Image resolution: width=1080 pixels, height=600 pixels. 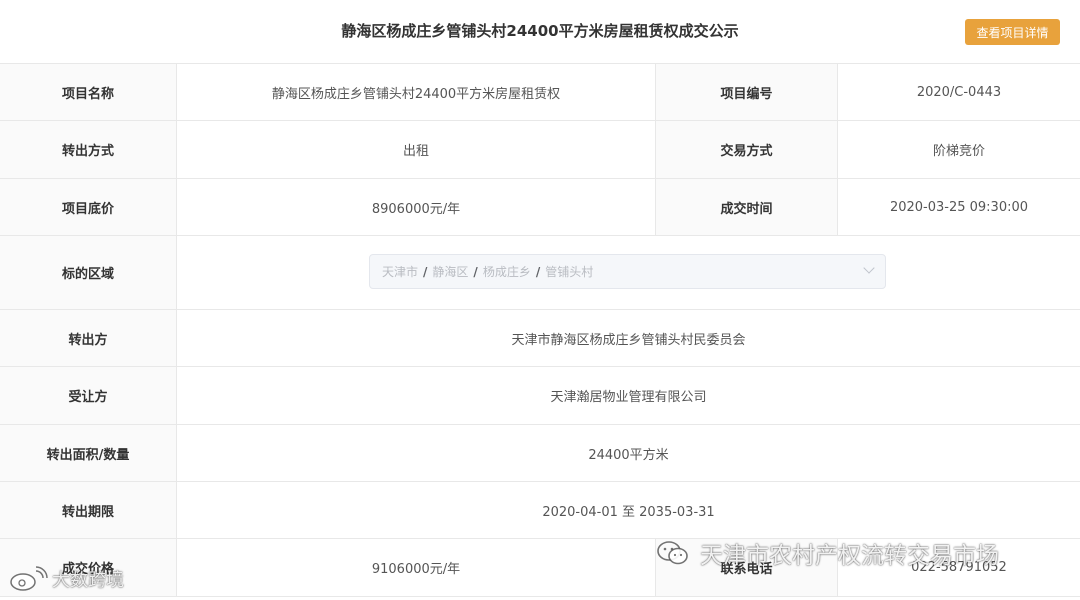 What do you see at coordinates (628, 455) in the screenshot?
I see `area-value: 24400平方米` at bounding box center [628, 455].